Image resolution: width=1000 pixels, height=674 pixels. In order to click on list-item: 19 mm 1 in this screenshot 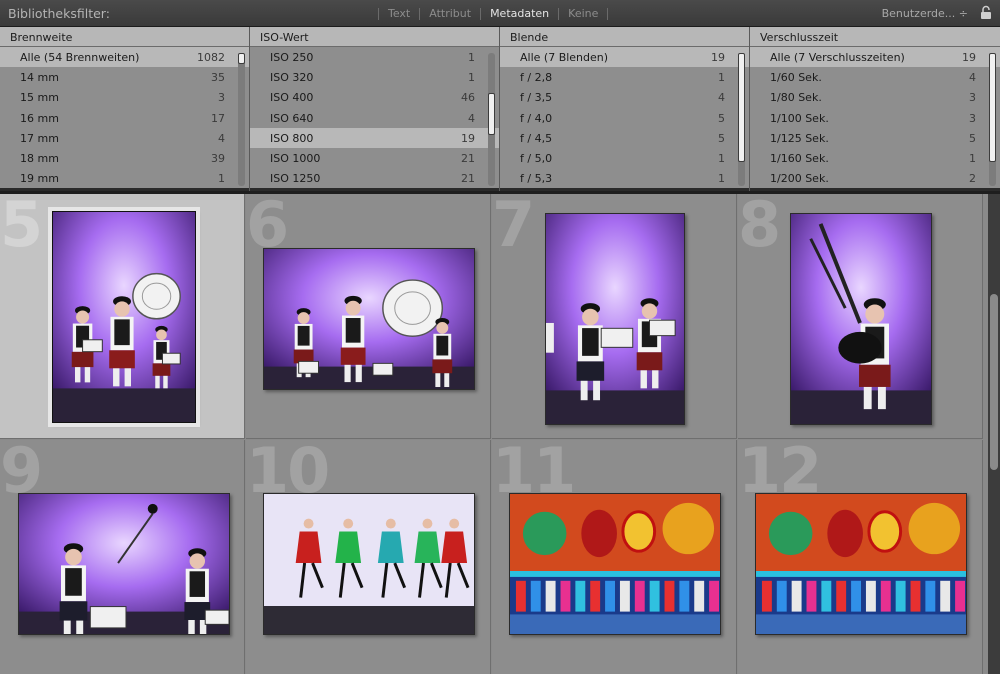, I will do `click(124, 179)`.